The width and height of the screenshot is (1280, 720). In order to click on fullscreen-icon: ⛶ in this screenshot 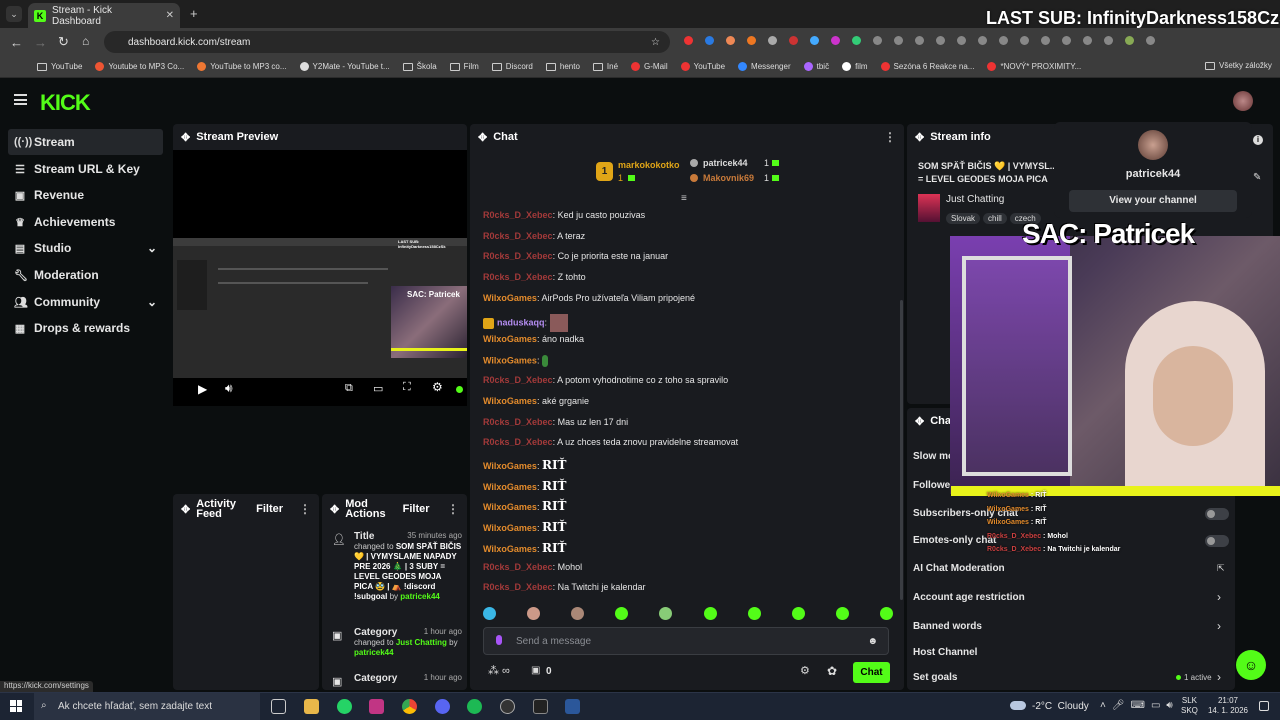, I will do `click(407, 387)`.